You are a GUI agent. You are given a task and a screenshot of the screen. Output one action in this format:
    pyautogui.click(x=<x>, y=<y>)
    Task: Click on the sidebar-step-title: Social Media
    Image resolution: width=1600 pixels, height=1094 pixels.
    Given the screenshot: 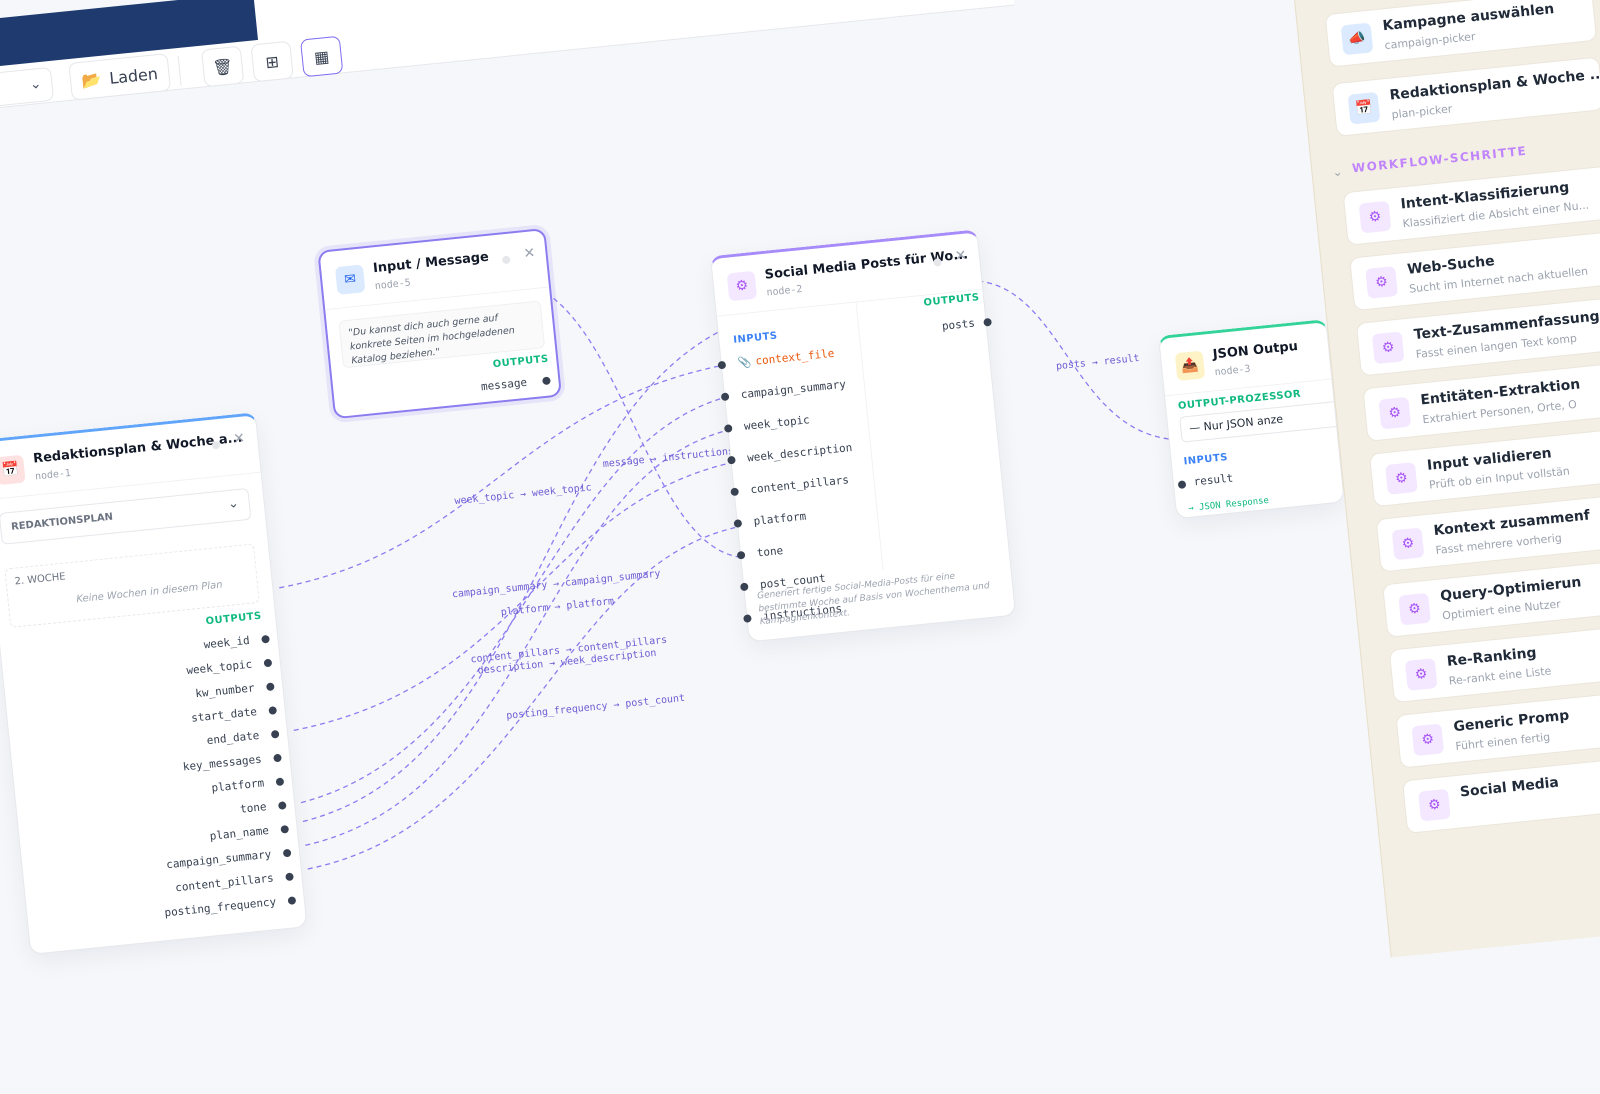 What is the action you would take?
    pyautogui.click(x=1509, y=787)
    